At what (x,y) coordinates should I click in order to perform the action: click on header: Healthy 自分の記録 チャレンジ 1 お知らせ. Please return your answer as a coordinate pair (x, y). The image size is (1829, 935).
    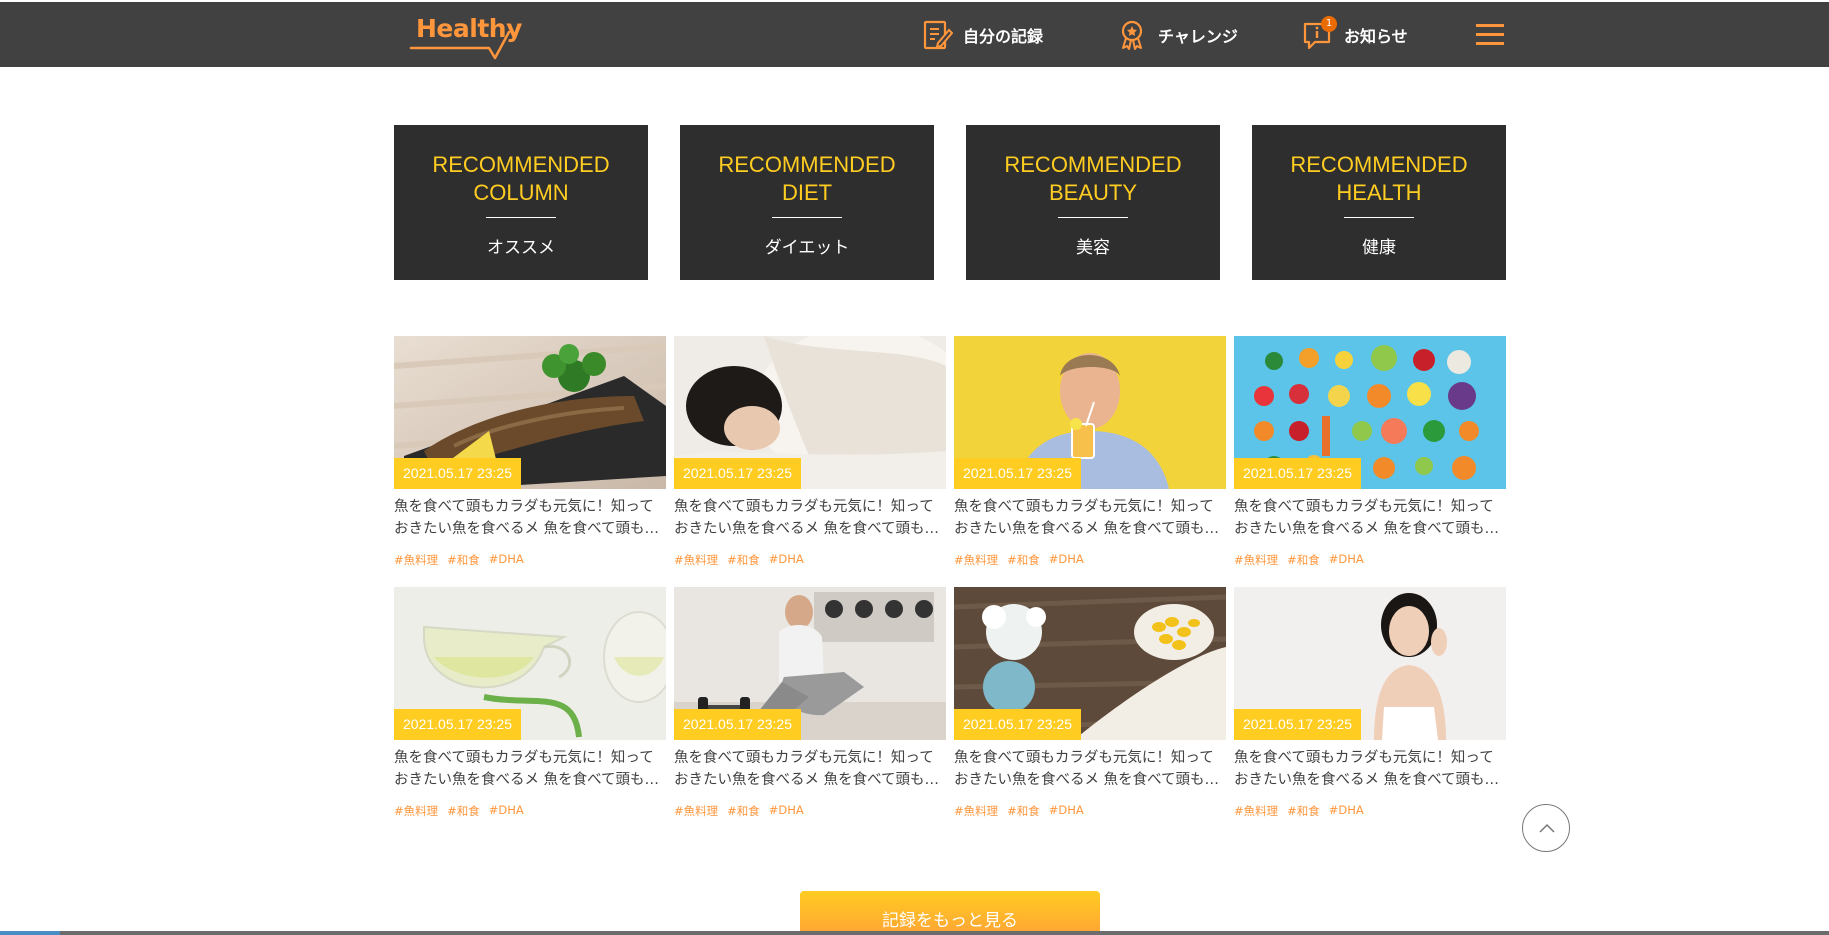
    Looking at the image, I should click on (914, 34).